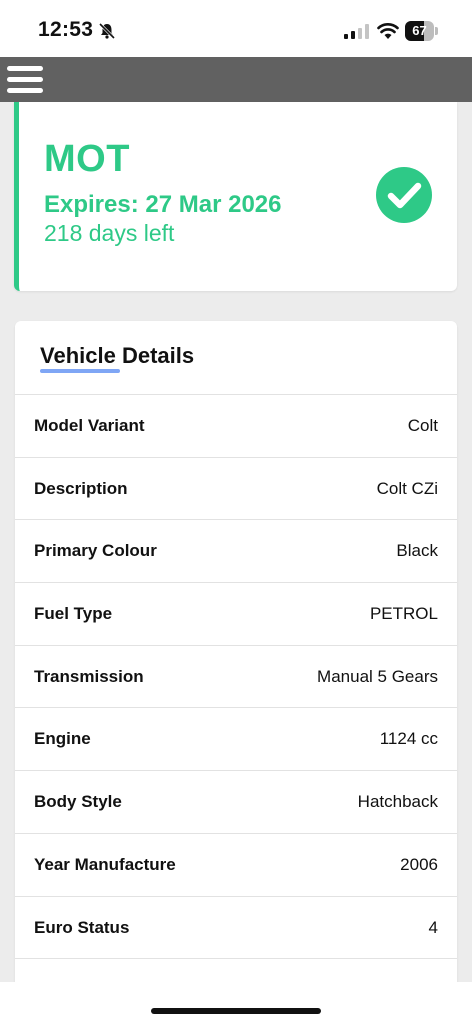 Image resolution: width=472 pixels, height=1024 pixels. I want to click on detail-value: 1124 cc, so click(408, 739).